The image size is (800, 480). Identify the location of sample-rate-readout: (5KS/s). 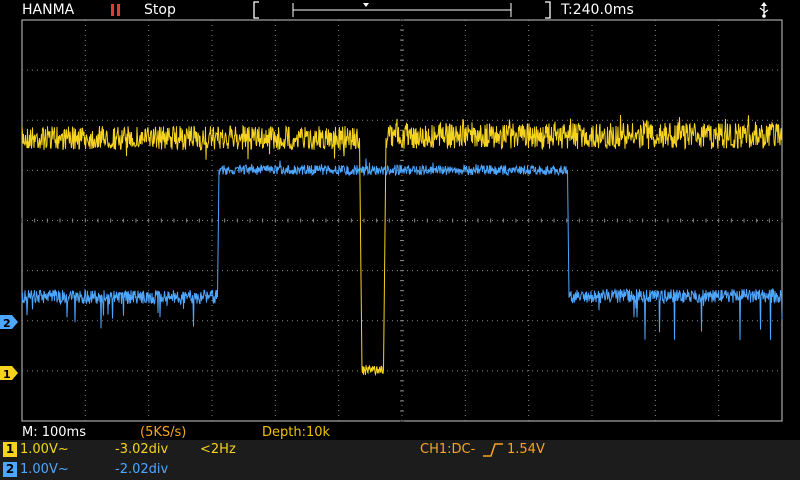
(163, 432).